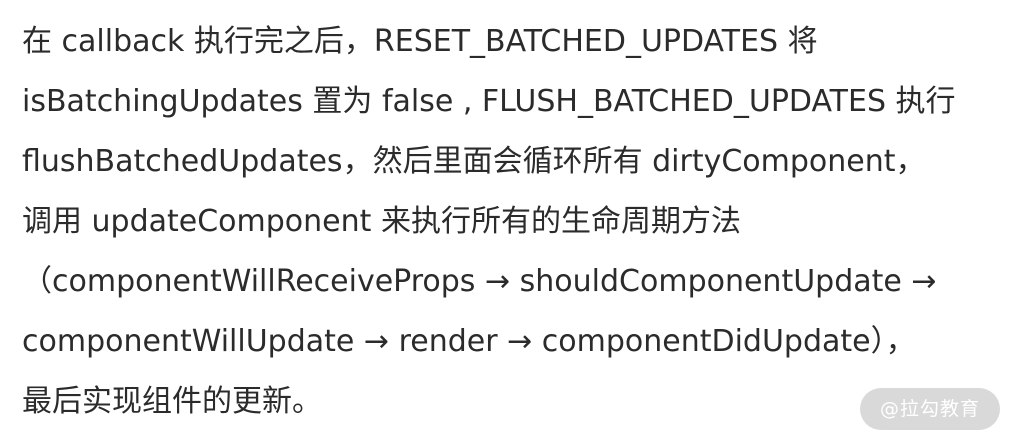 The image size is (1015, 442). I want to click on paragraph-line-4: 调用 updateComponent 来执行所有的生命周期方法, so click(381, 221).